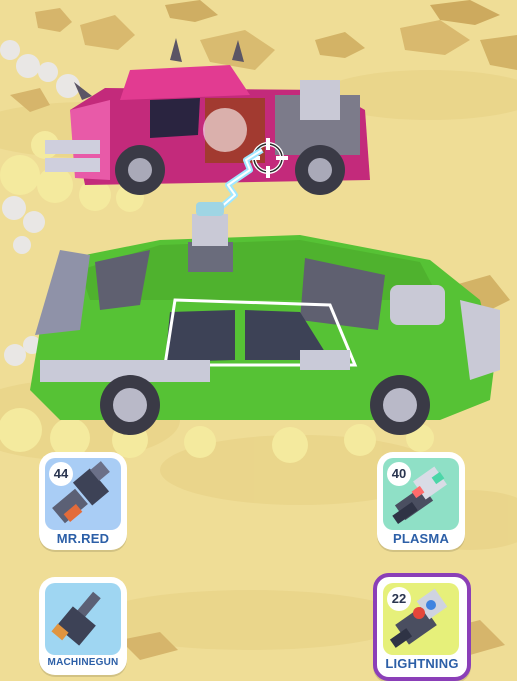  I want to click on weapon-label: PLASMA, so click(421, 538).